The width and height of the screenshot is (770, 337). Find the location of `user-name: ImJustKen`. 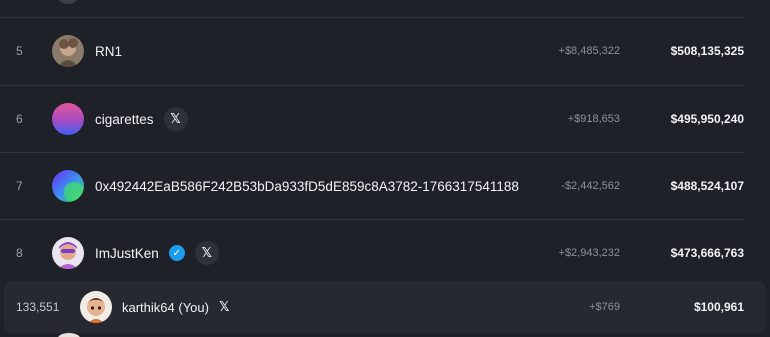

user-name: ImJustKen is located at coordinates (127, 253).